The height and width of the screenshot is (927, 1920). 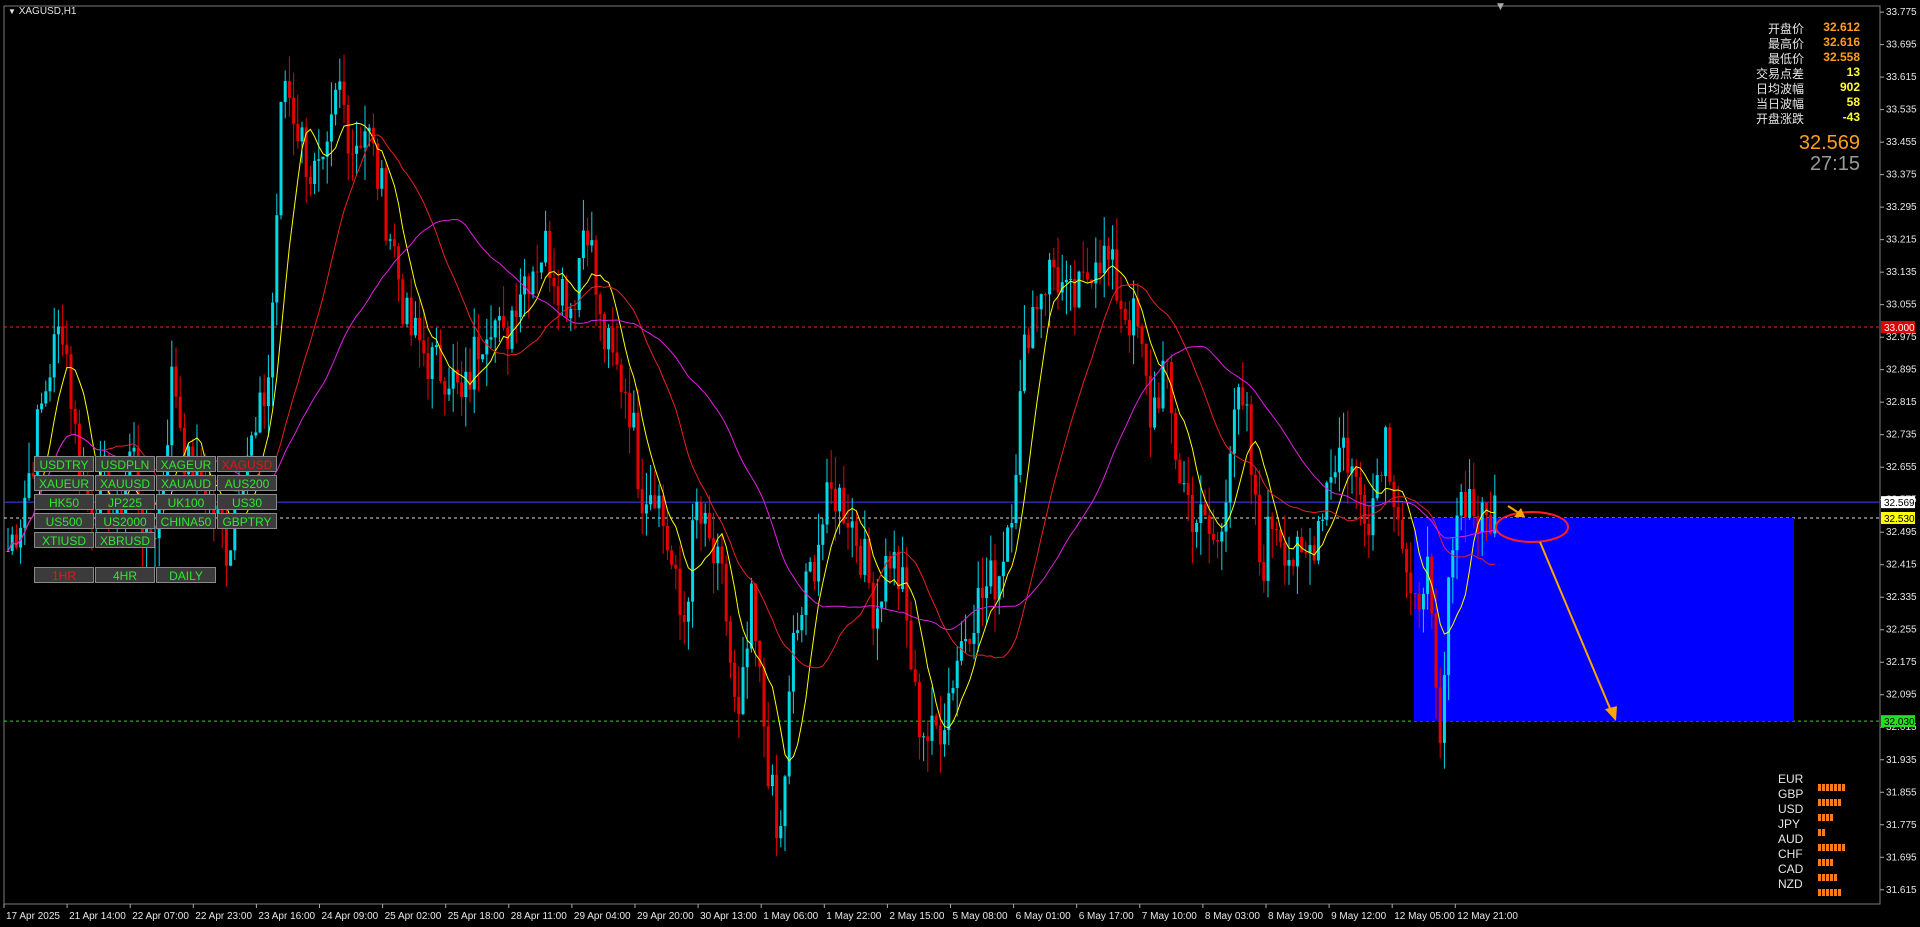 What do you see at coordinates (1901, 12) in the screenshot?
I see `y-tick-label: 33.775` at bounding box center [1901, 12].